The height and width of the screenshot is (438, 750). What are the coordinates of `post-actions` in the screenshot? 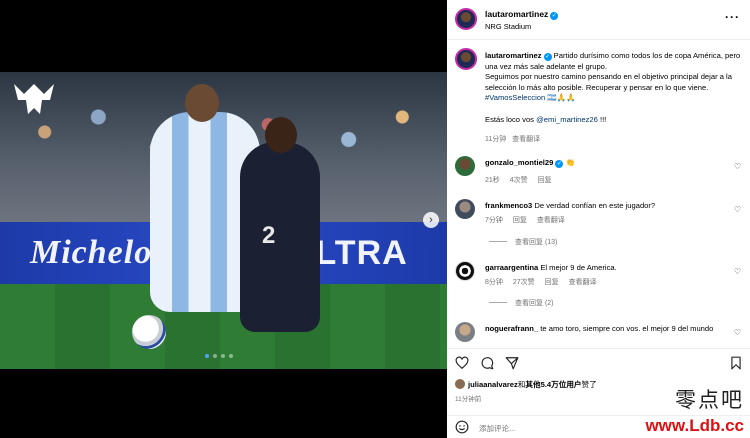 It's located at (598, 362).